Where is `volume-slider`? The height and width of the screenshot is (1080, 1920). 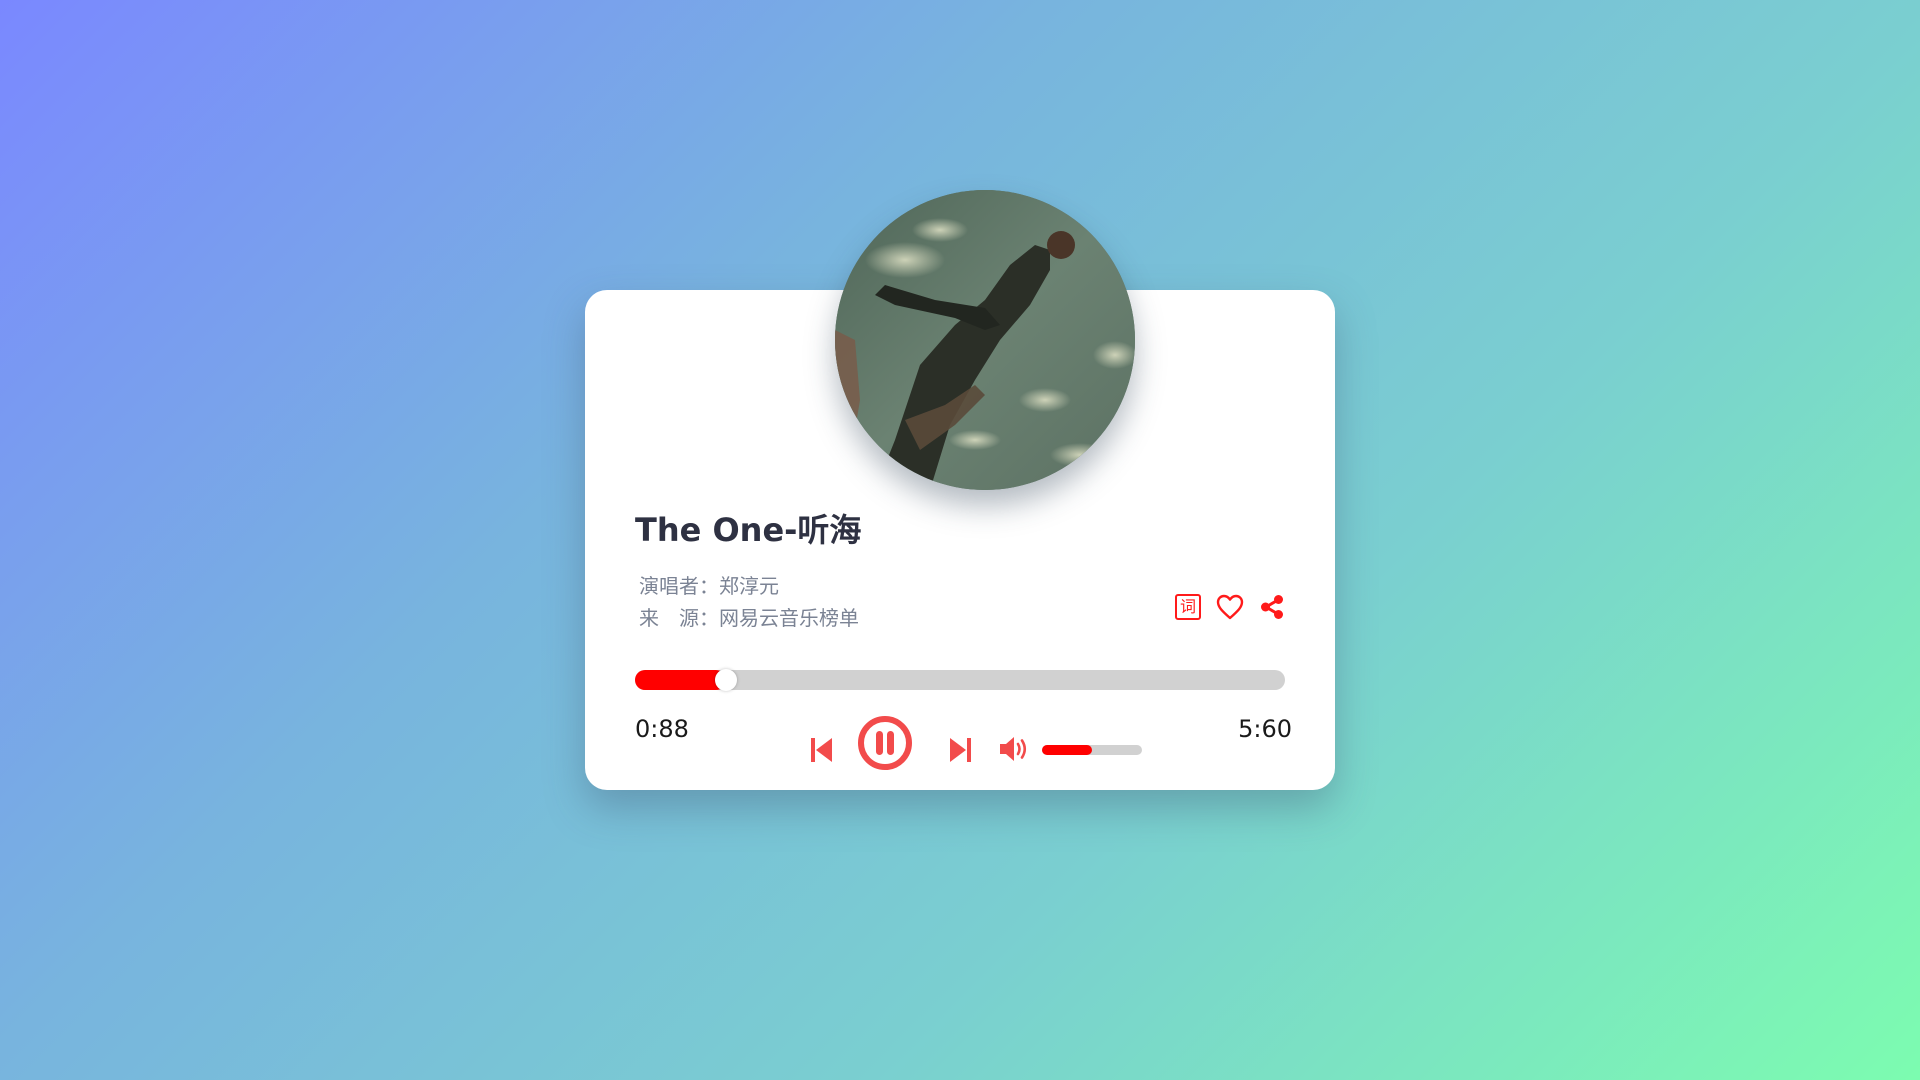
volume-slider is located at coordinates (1092, 750).